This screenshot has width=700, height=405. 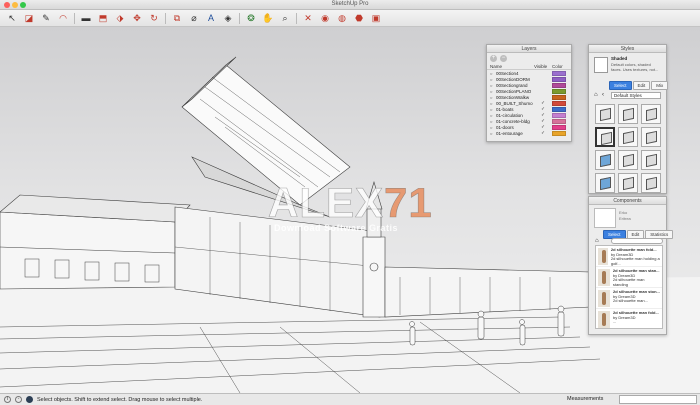 I want to click on layer-row: ○ 00SectionDORM, so click(x=529, y=79).